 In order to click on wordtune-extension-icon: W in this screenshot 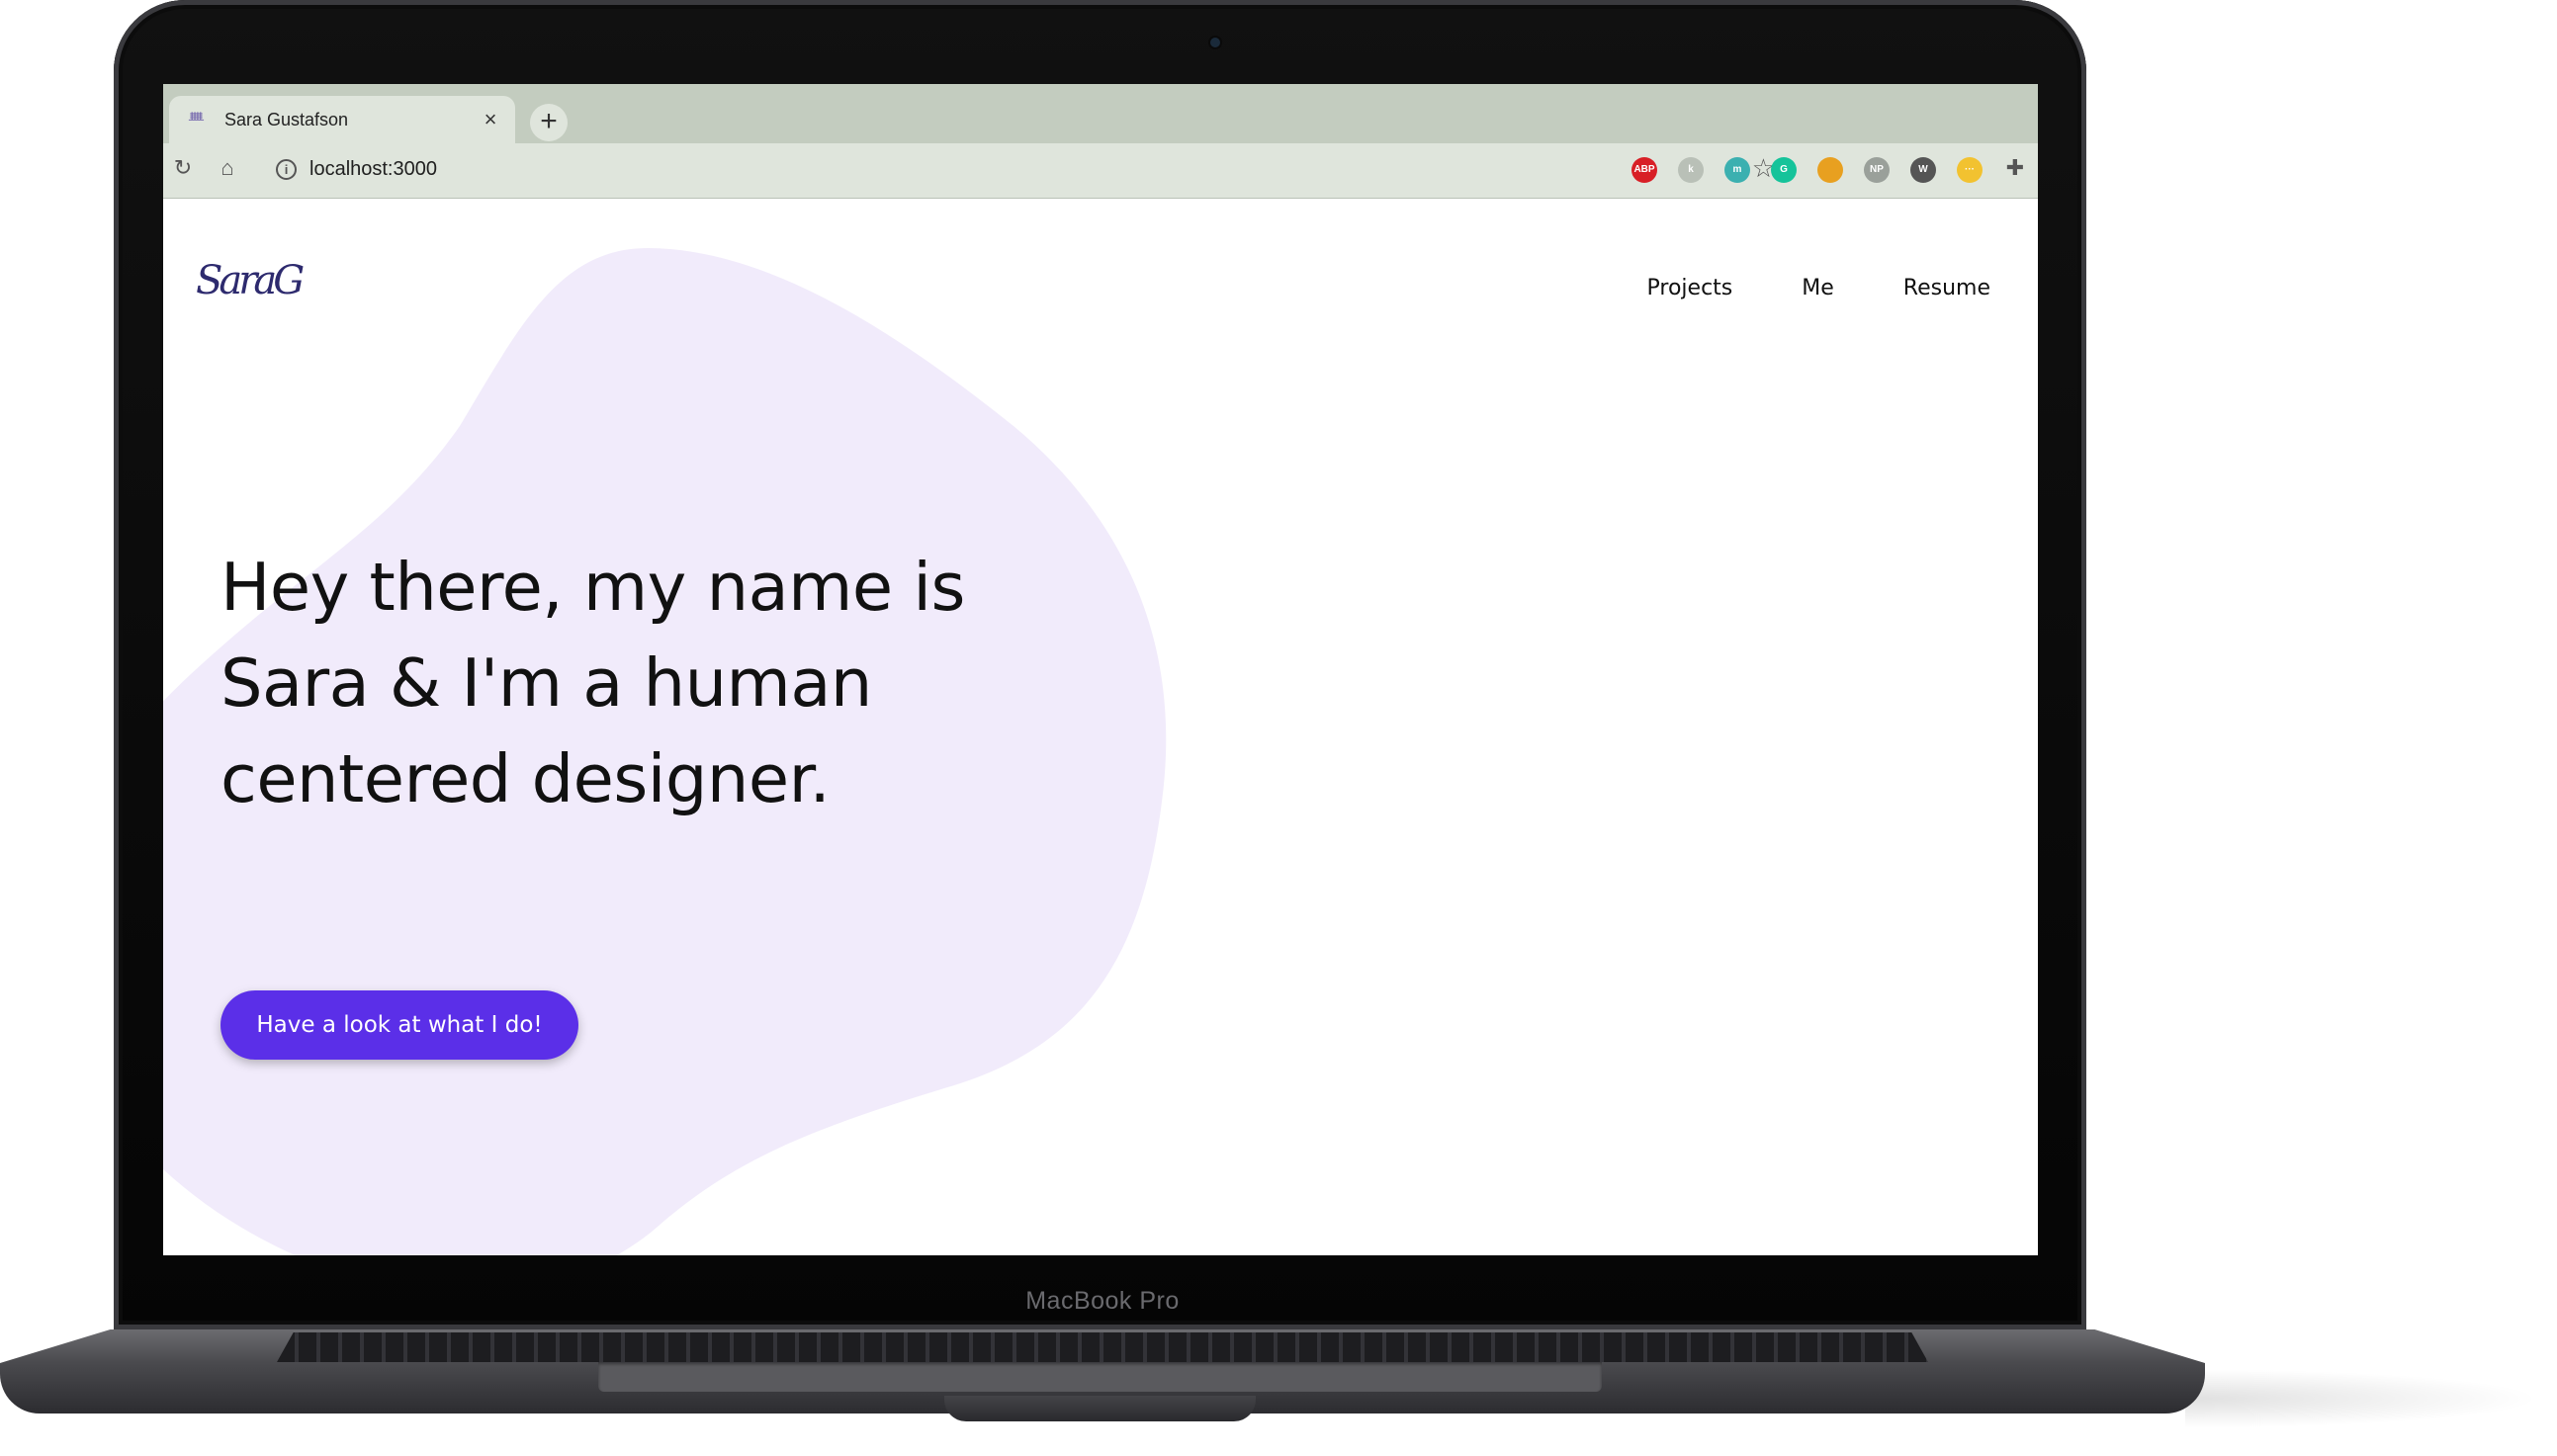, I will do `click(1923, 170)`.